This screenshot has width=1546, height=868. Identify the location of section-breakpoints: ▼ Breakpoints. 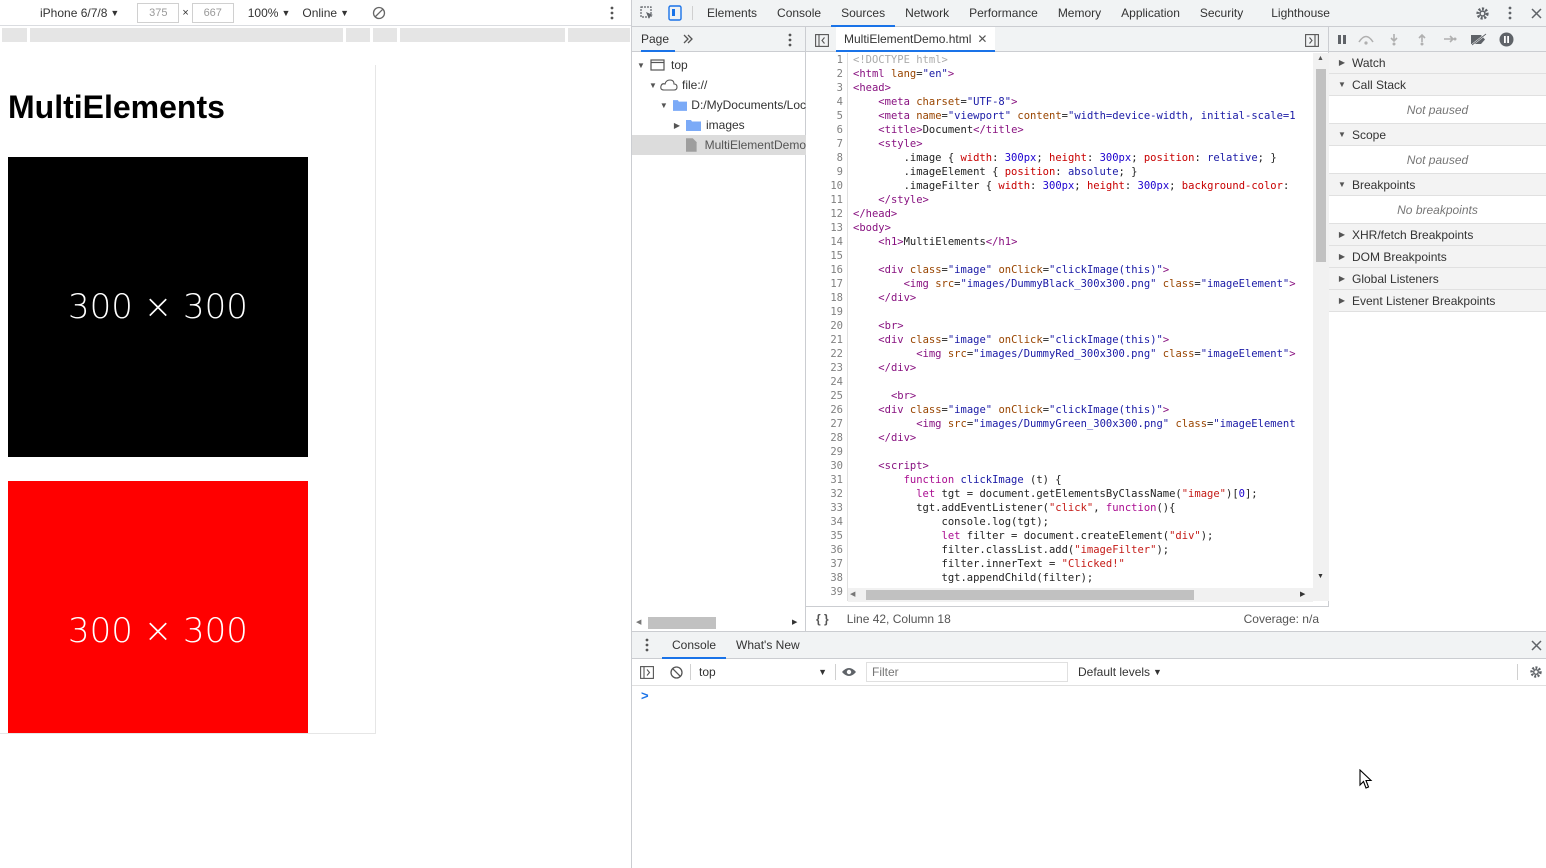
(1437, 185).